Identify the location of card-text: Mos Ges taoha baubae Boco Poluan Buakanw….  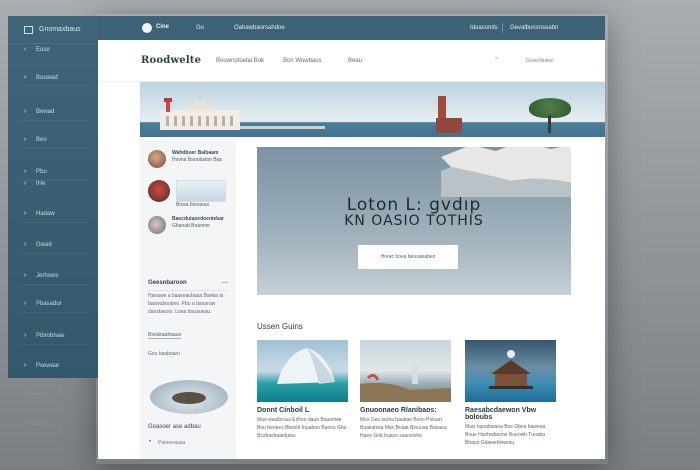
(403, 428).